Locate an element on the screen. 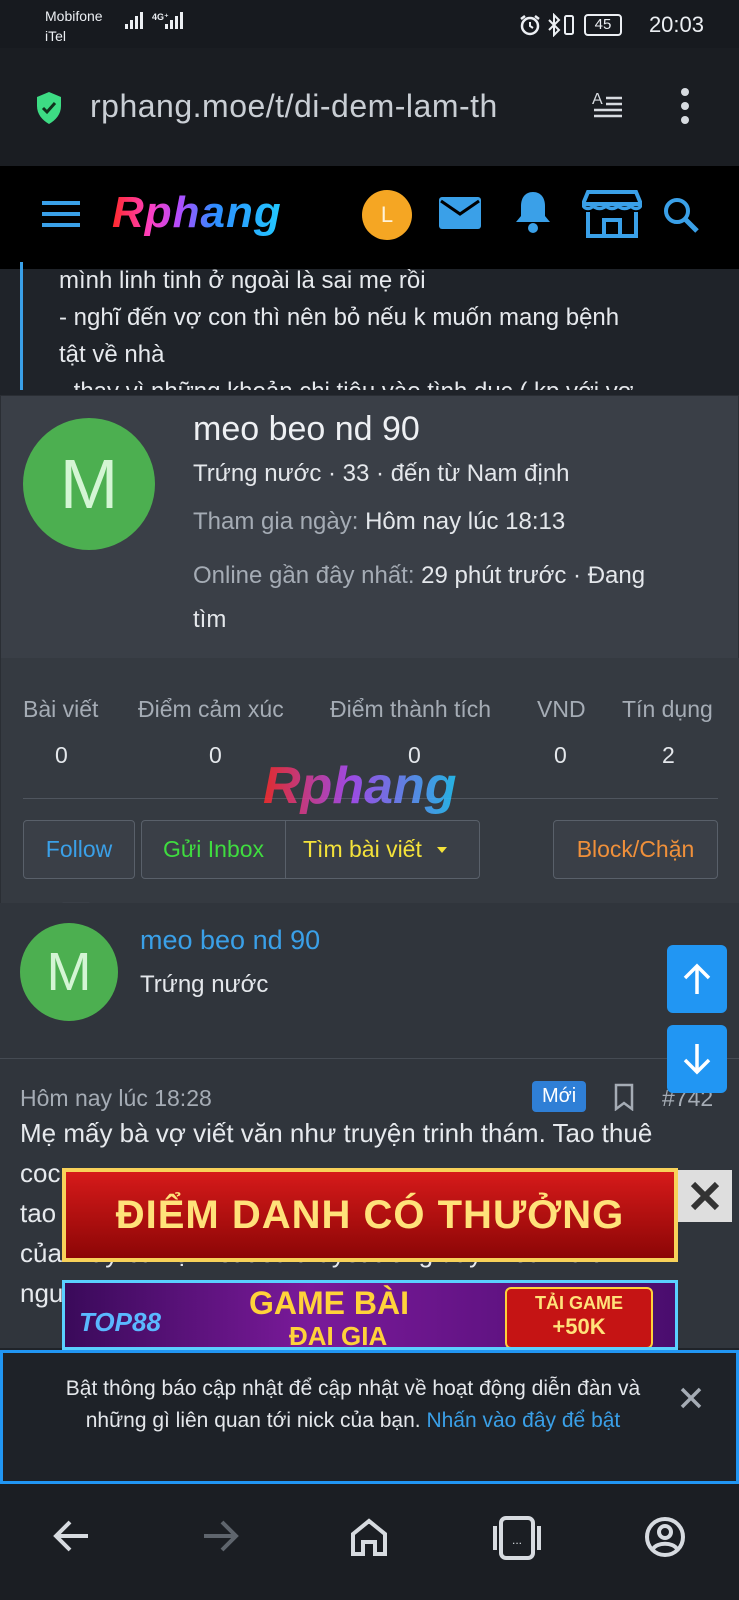  member-avatar: M is located at coordinates (89, 484).